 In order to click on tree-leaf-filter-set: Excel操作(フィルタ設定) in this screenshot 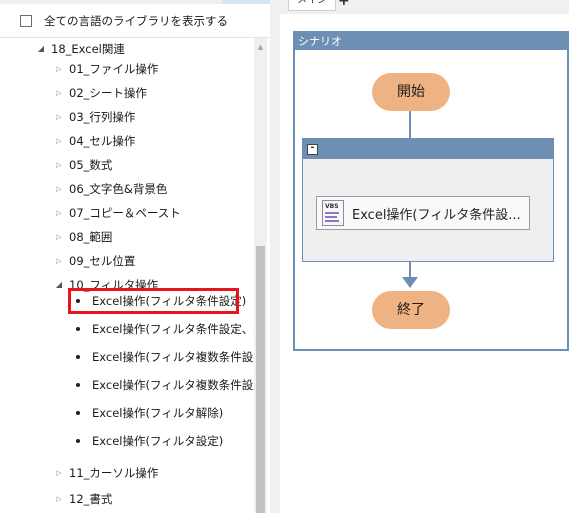, I will do `click(149, 441)`.